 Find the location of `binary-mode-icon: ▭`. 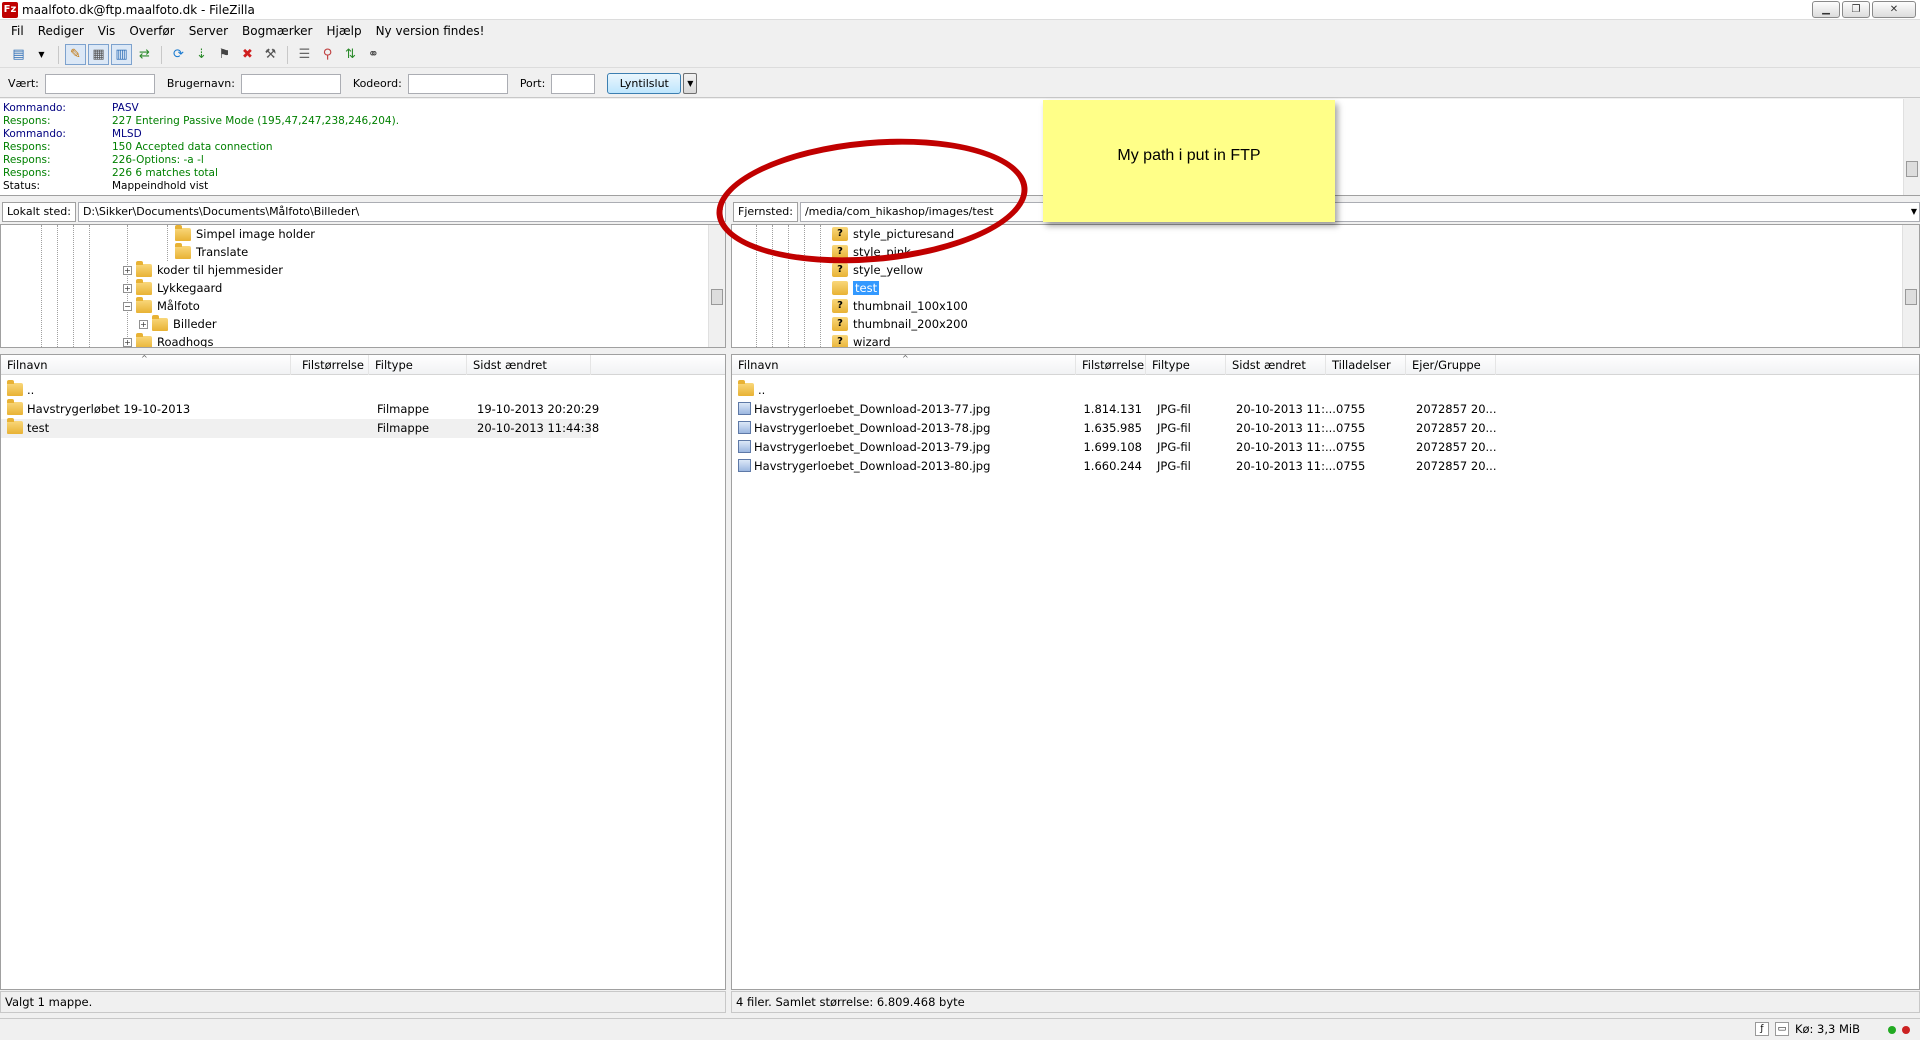

binary-mode-icon: ▭ is located at coordinates (1781, 1029).